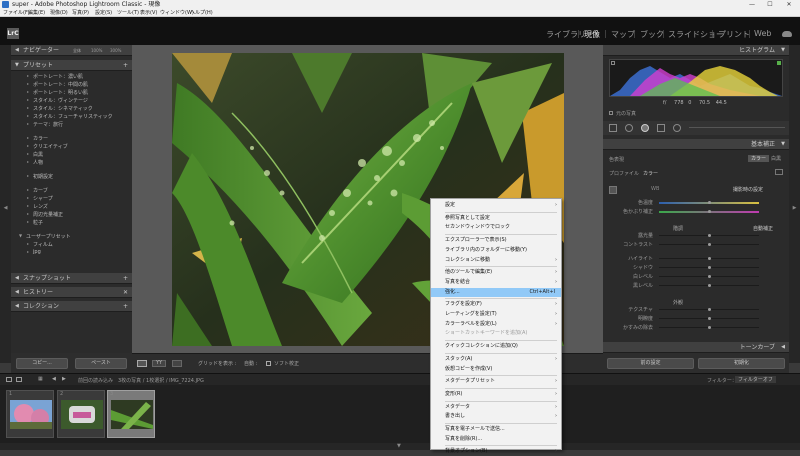  I want to click on highlight-clipping-icon, so click(779, 63).